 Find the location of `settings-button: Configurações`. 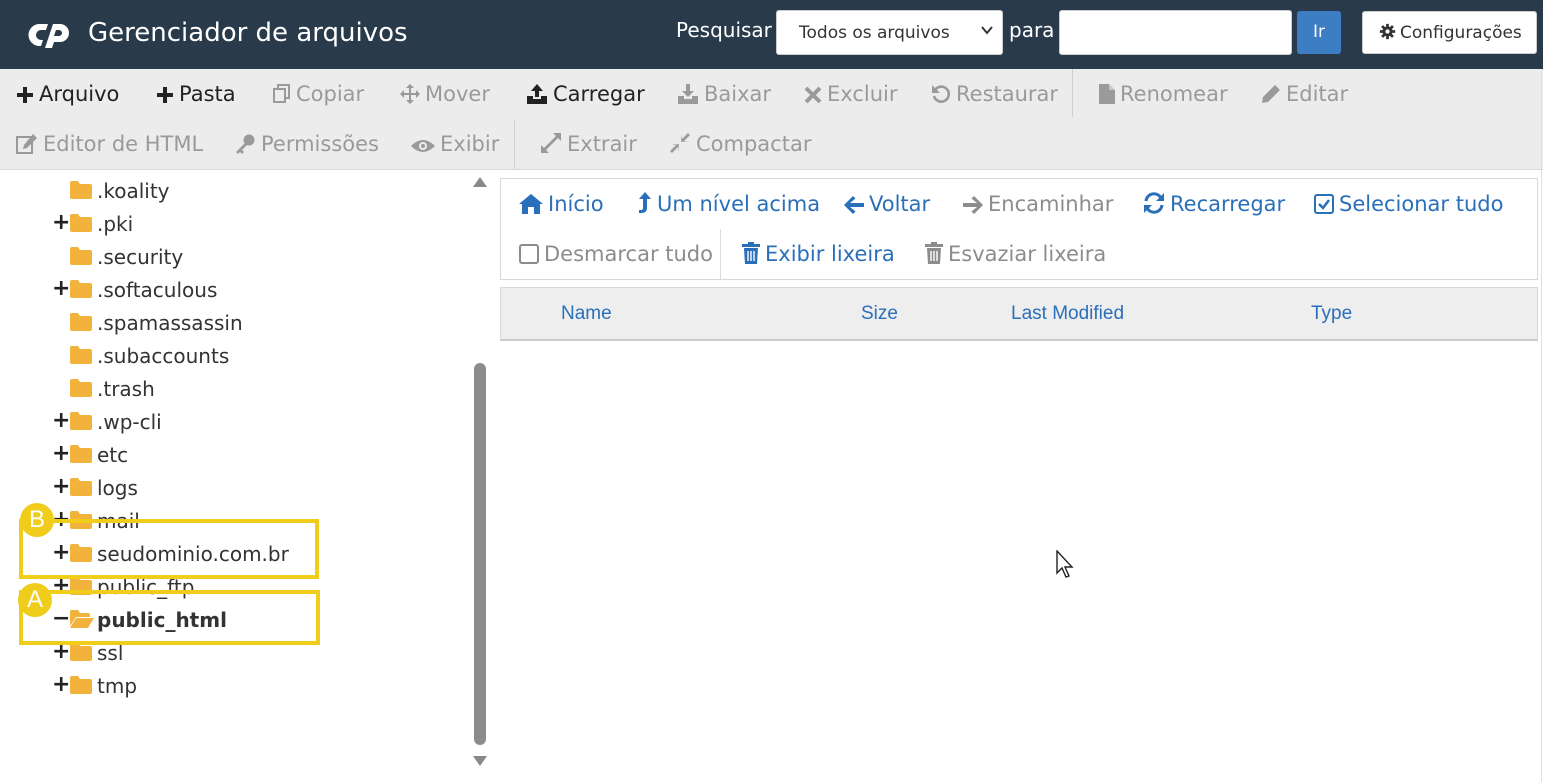

settings-button: Configurações is located at coordinates (1449, 32).